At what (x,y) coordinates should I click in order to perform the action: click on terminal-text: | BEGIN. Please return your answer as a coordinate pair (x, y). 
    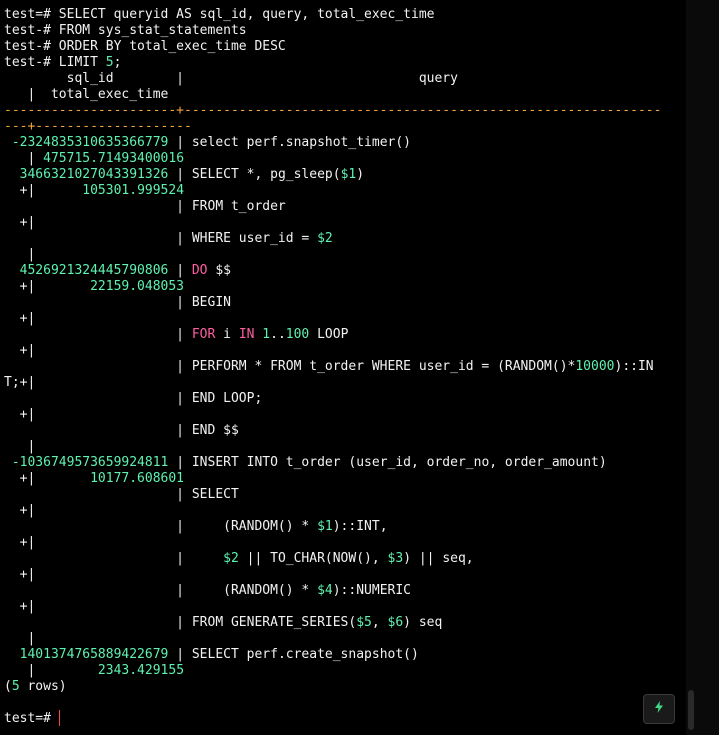
    Looking at the image, I should click on (117, 302).